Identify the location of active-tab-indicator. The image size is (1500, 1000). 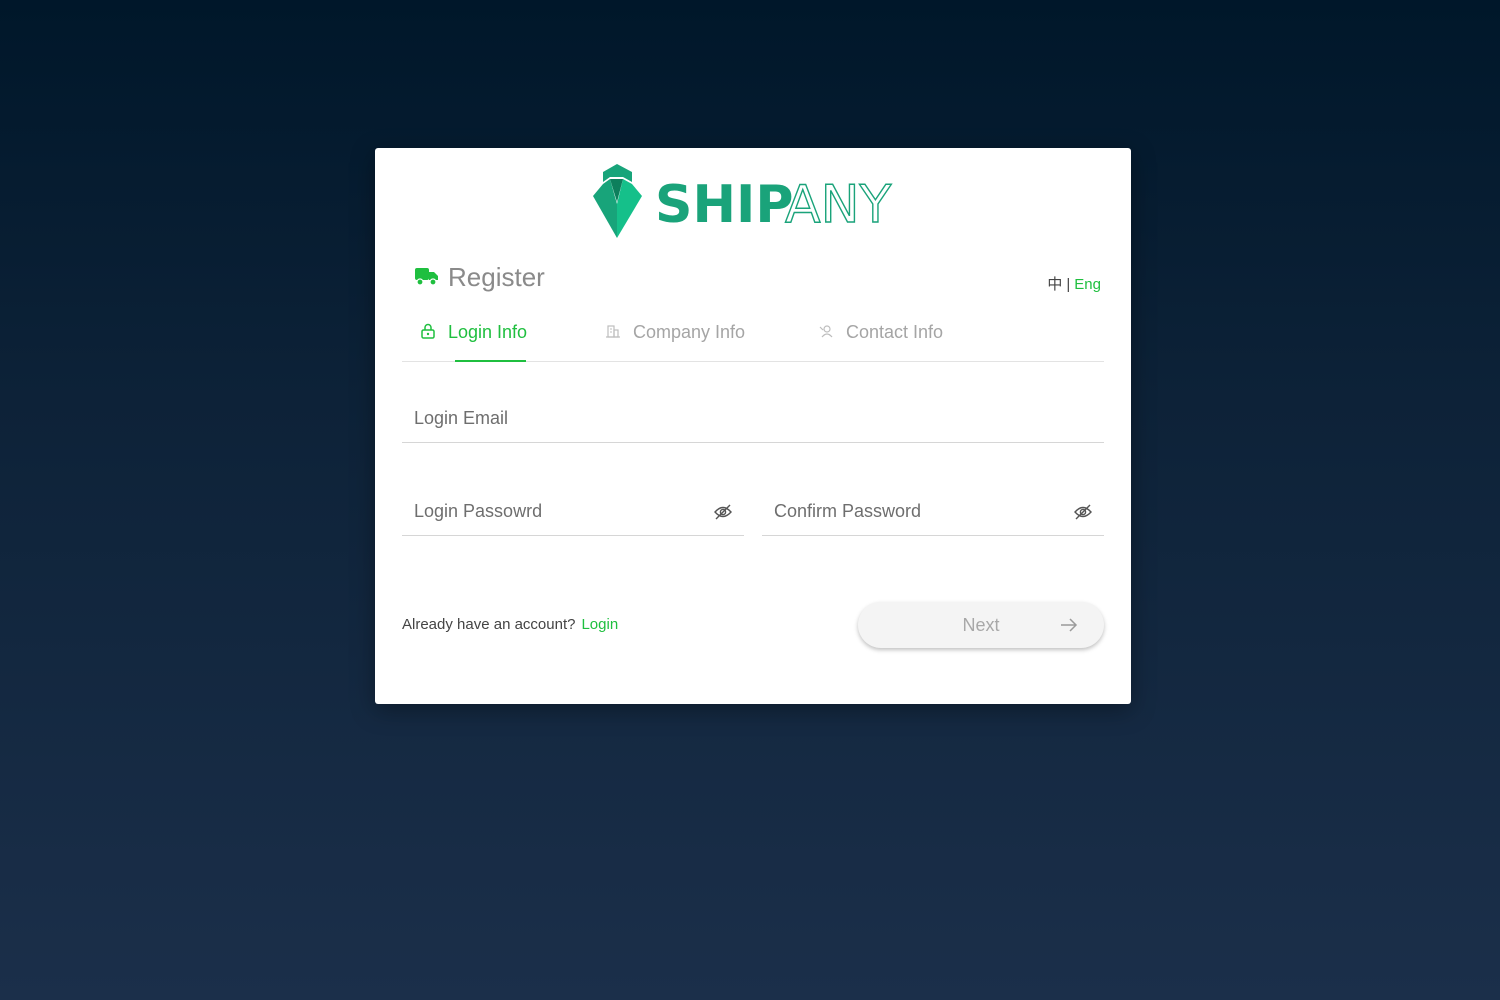
(490, 361).